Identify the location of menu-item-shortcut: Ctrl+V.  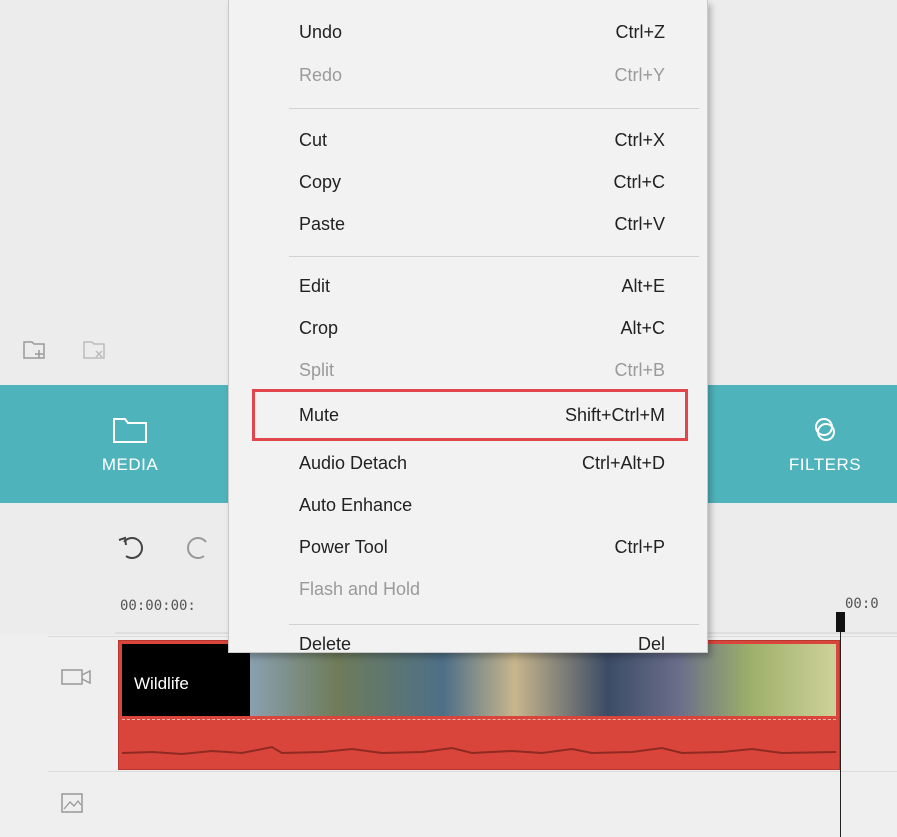
(639, 224).